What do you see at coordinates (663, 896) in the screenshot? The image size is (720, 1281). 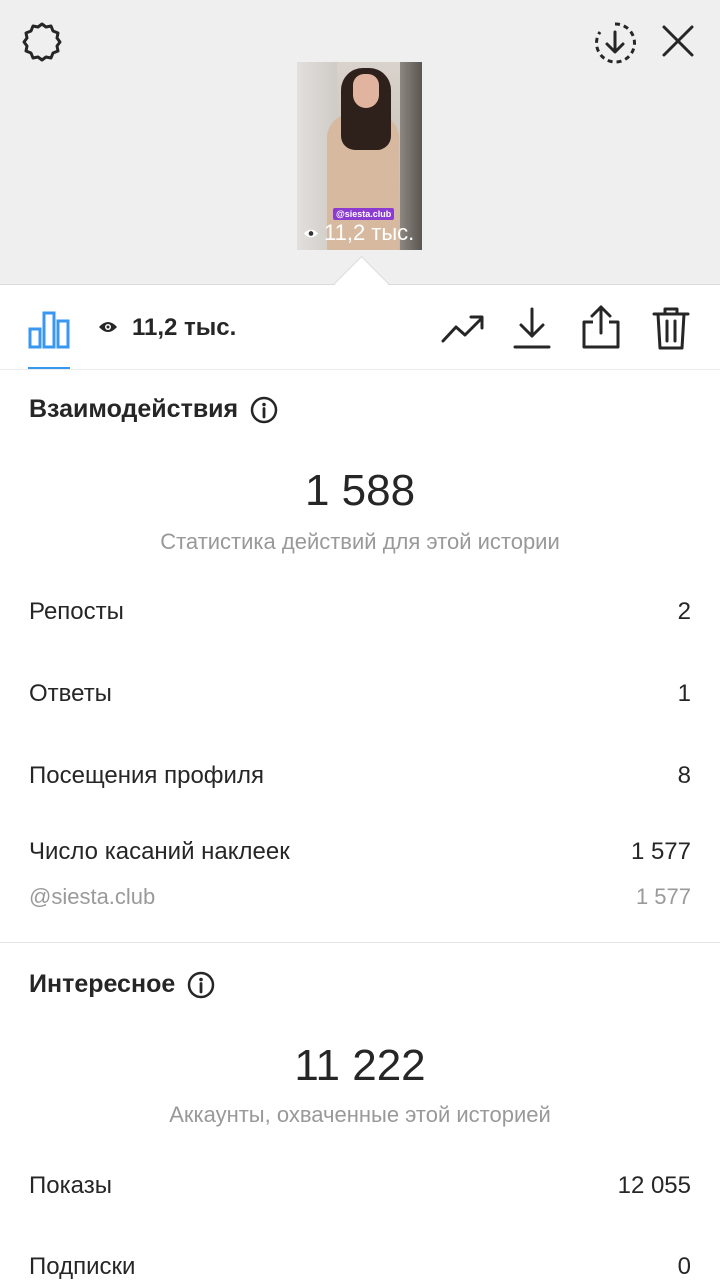 I see `sticker-mention-value: 1 577` at bounding box center [663, 896].